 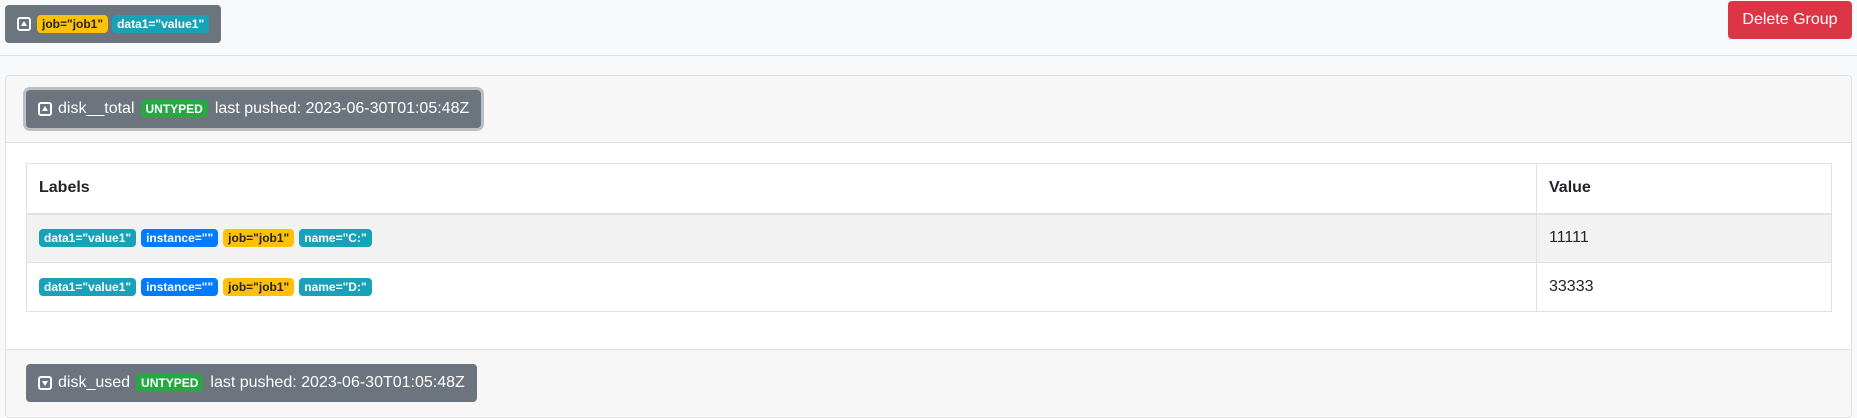 What do you see at coordinates (335, 238) in the screenshot?
I see `label-badge: name="C:"` at bounding box center [335, 238].